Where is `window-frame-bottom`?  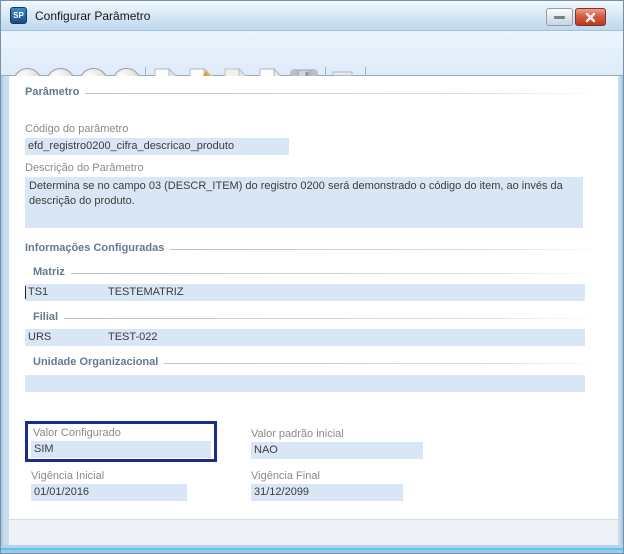 window-frame-bottom is located at coordinates (312, 549).